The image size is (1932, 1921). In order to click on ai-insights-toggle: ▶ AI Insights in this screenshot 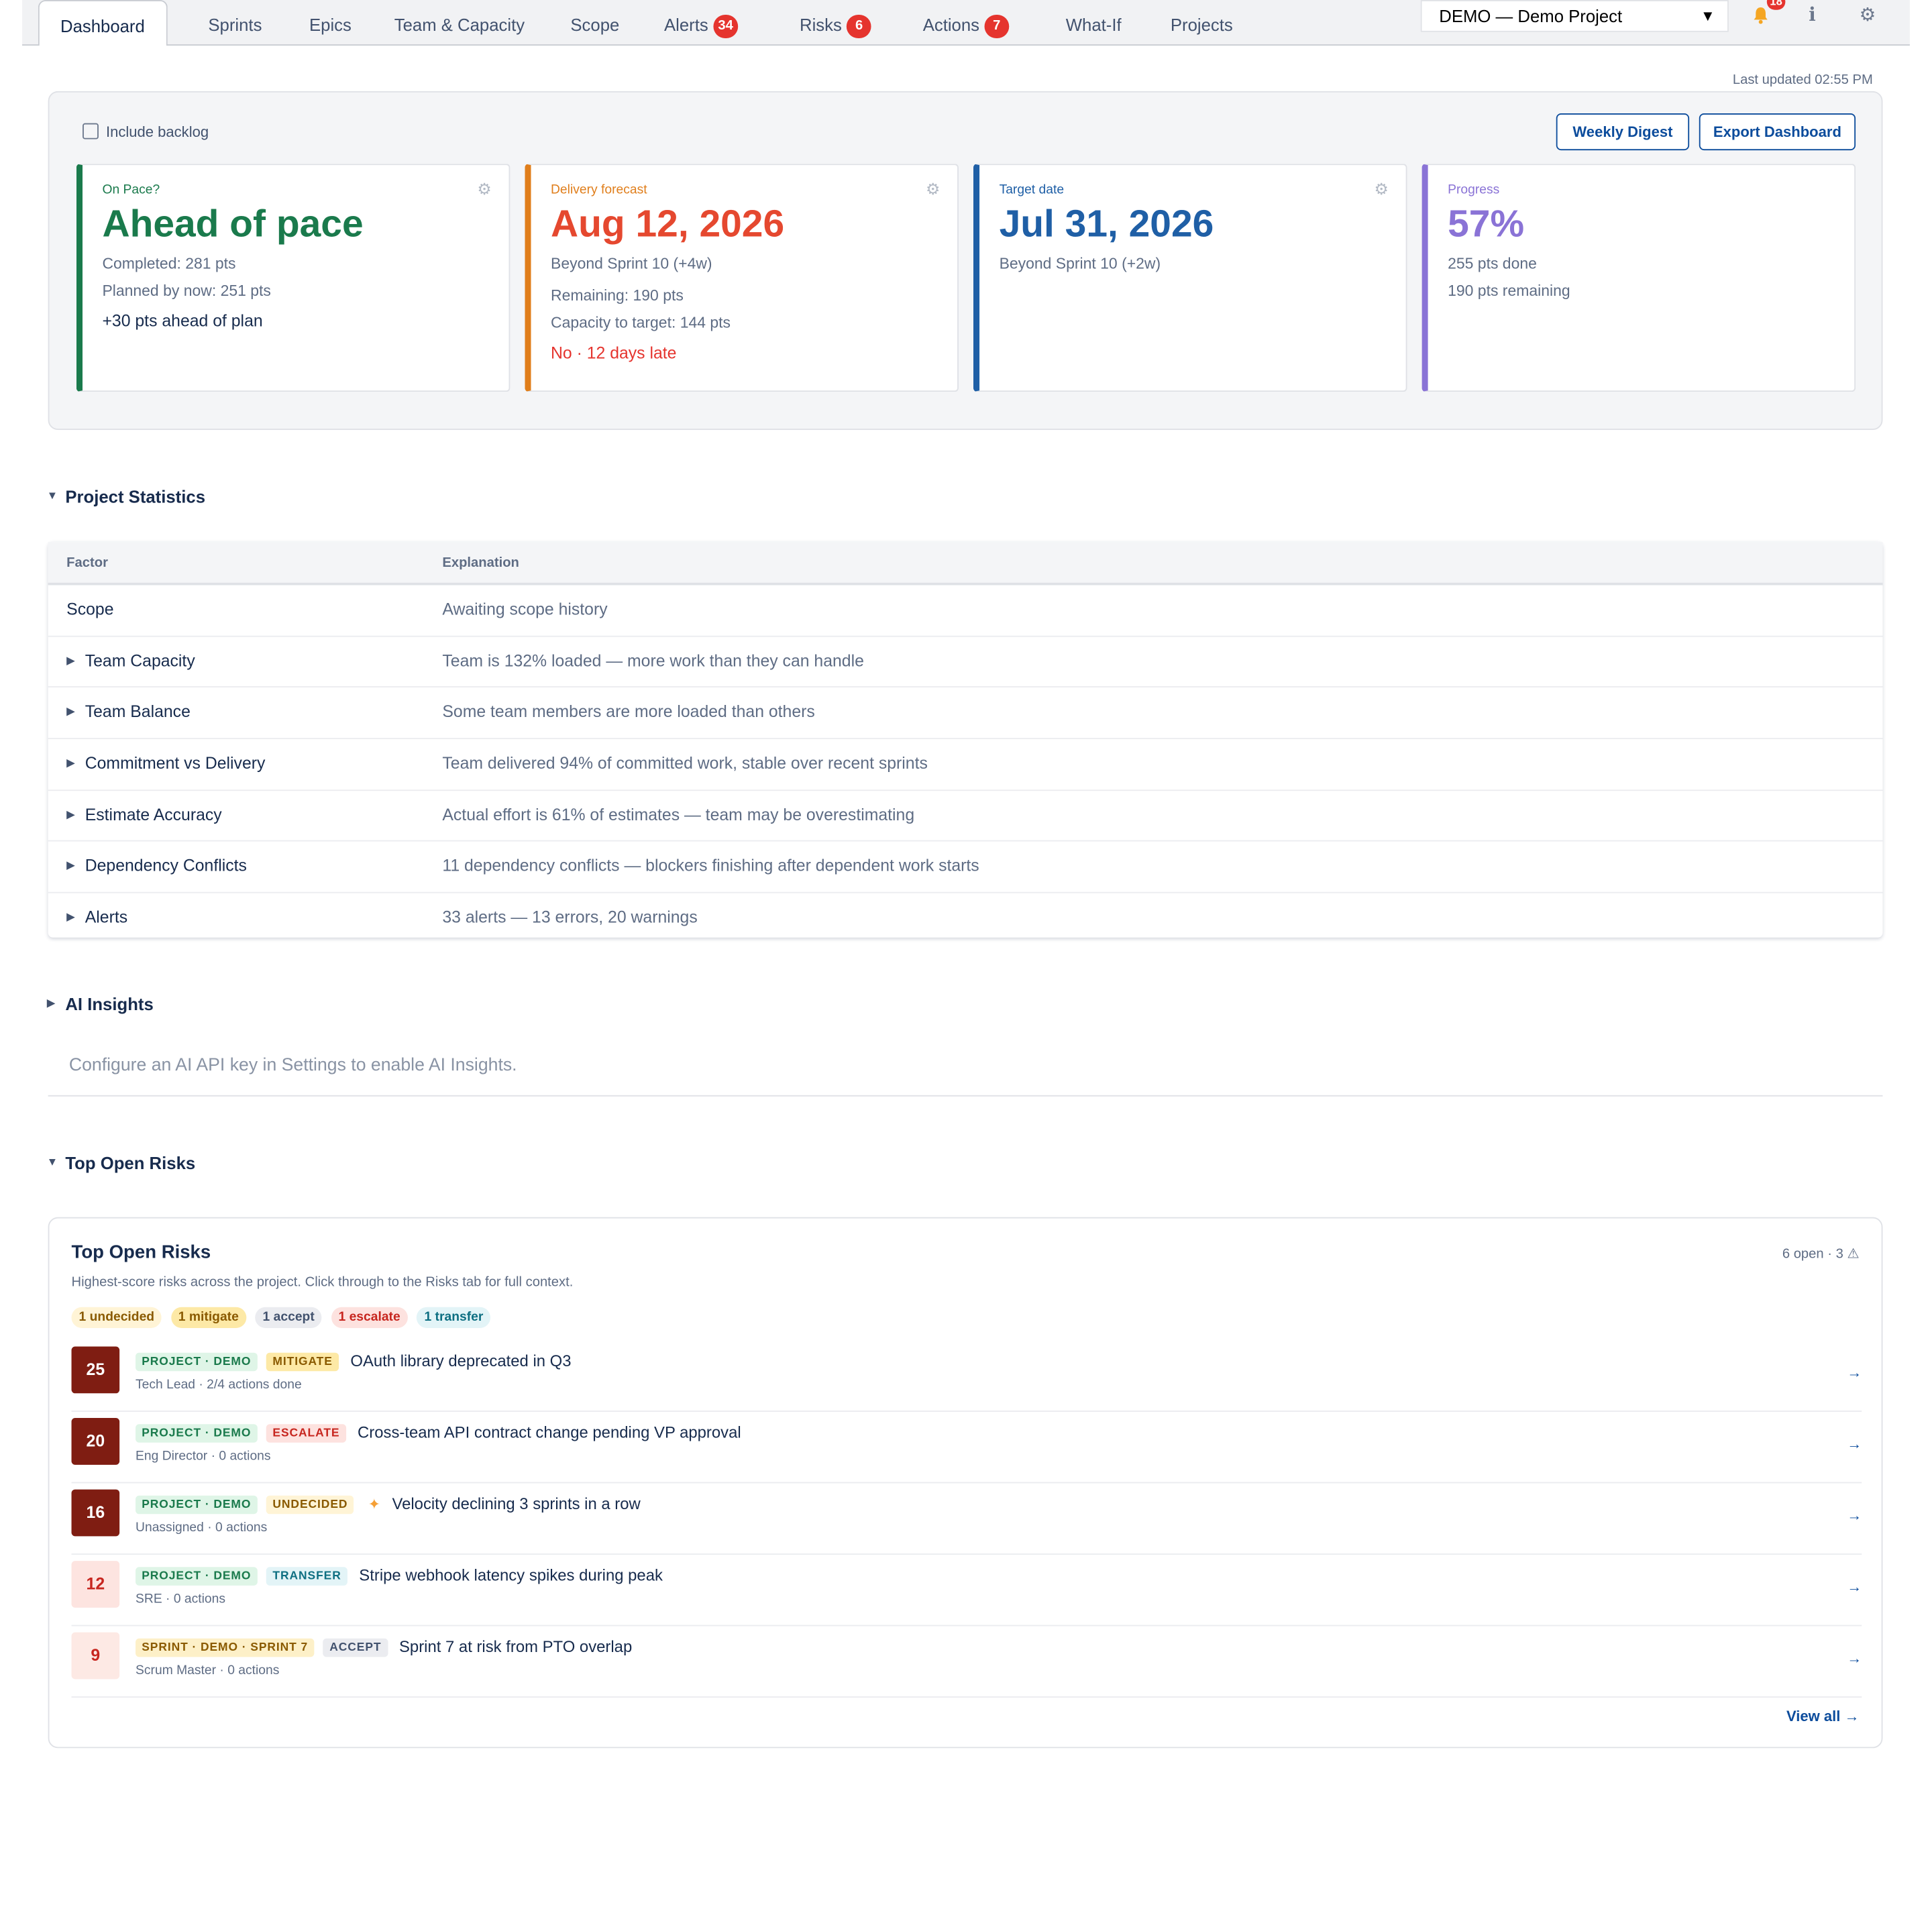, I will do `click(100, 1003)`.